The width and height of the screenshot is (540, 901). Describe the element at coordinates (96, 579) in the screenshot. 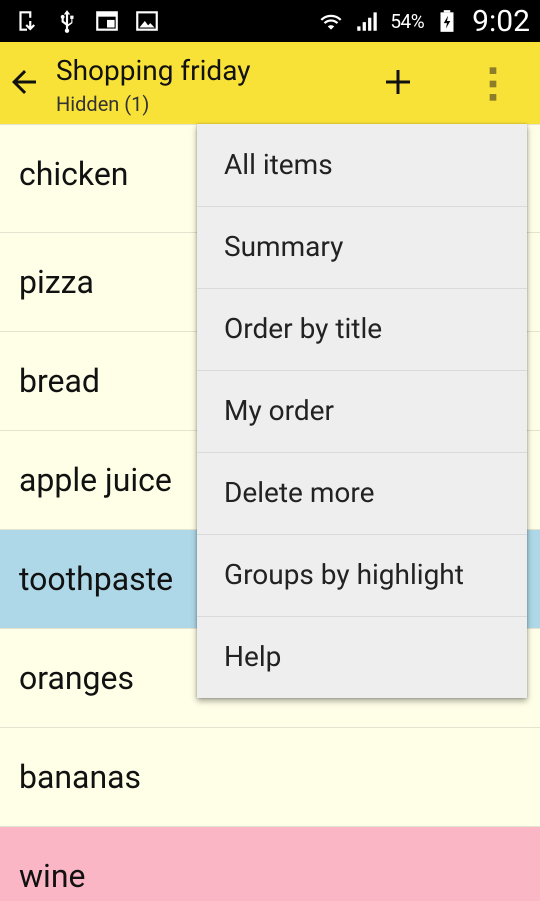

I see `list-item-label: toothpaste` at that location.